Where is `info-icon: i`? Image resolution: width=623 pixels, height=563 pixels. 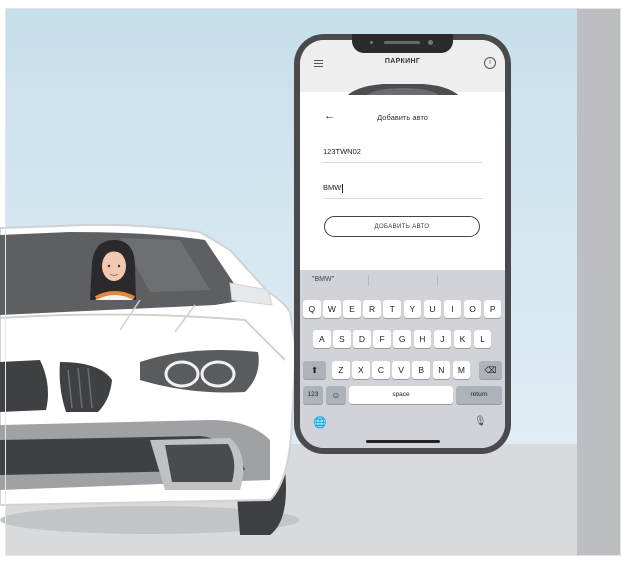 info-icon: i is located at coordinates (490, 63).